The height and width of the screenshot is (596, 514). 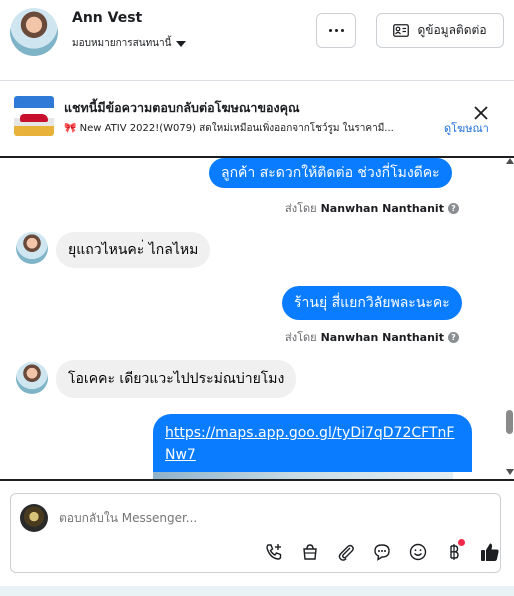 What do you see at coordinates (181, 44) in the screenshot?
I see `chevron-down-icon` at bounding box center [181, 44].